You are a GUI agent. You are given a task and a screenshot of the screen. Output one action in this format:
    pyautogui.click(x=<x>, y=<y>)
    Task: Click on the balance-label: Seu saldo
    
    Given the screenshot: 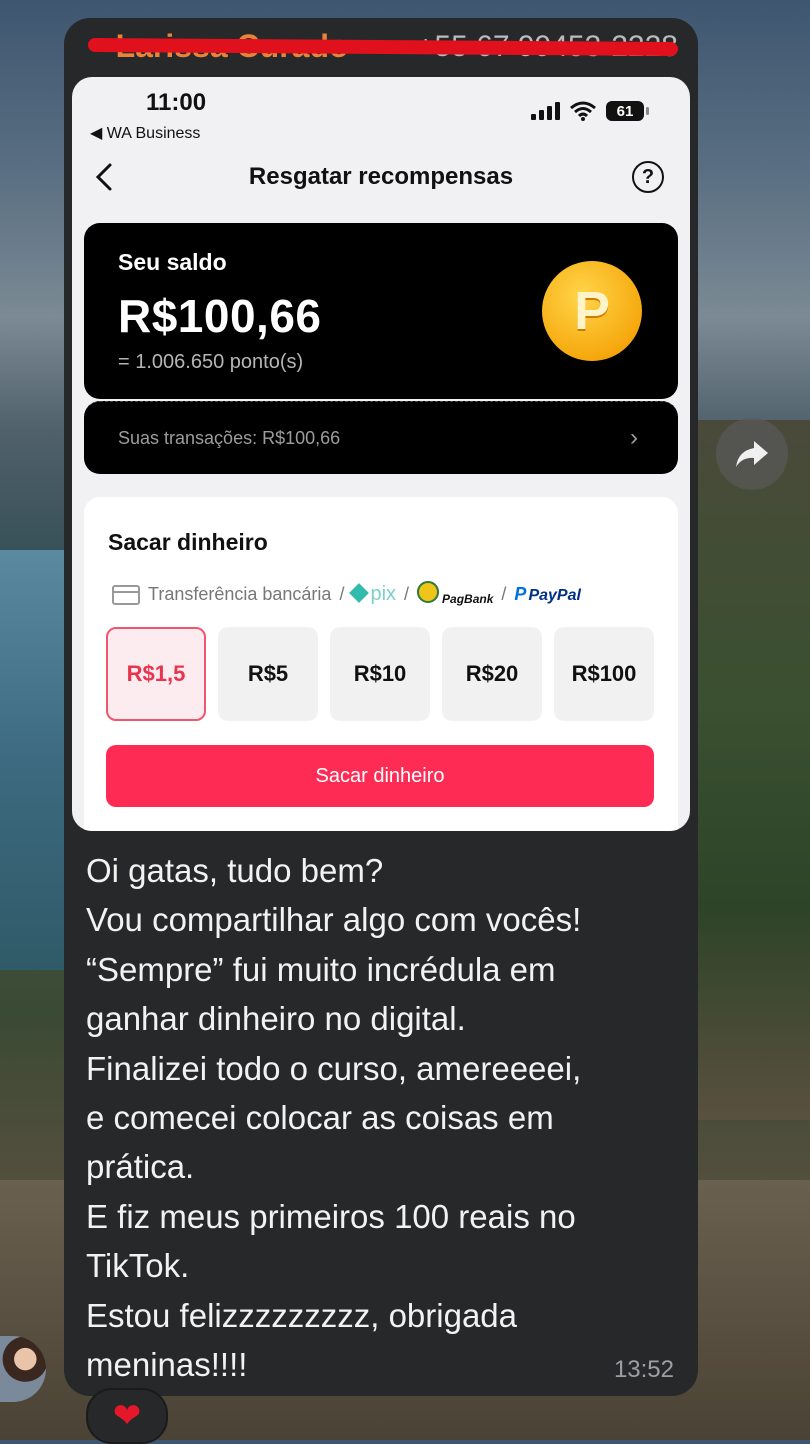 What is the action you would take?
    pyautogui.click(x=172, y=262)
    